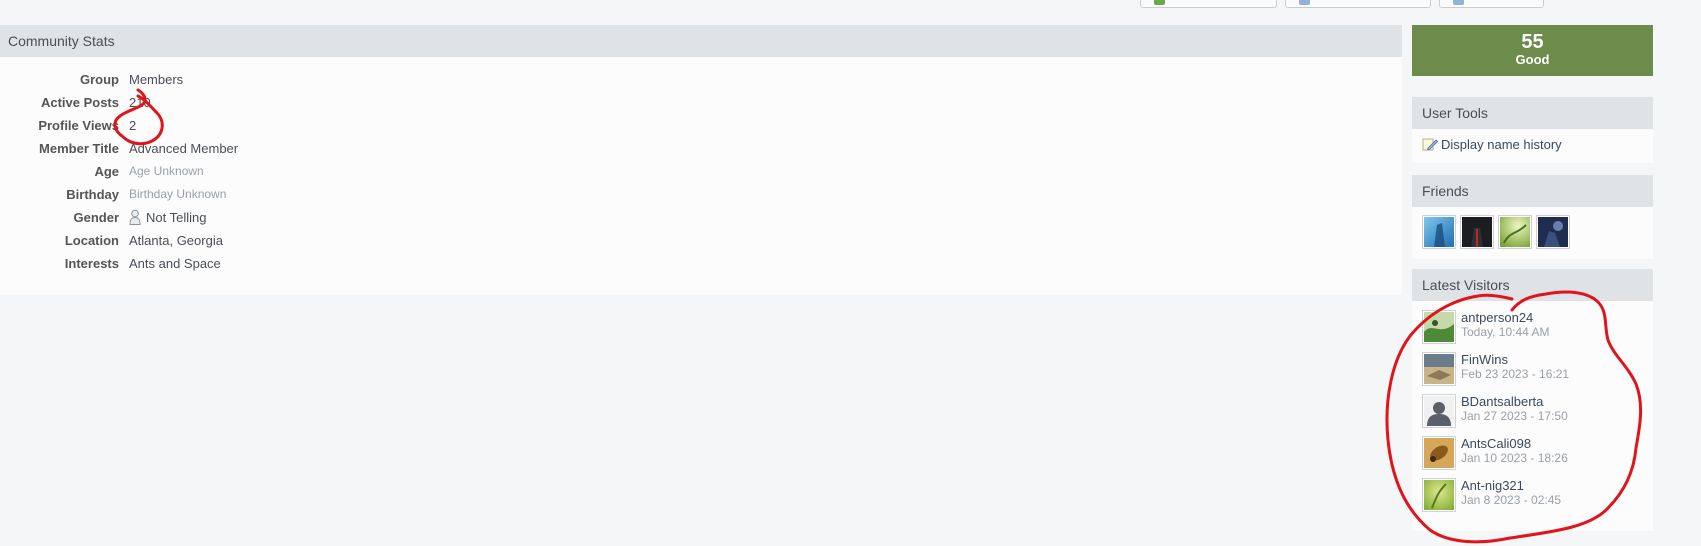  What do you see at coordinates (1514, 416) in the screenshot?
I see `visitor-date: Jan 27 2023 - 17:50` at bounding box center [1514, 416].